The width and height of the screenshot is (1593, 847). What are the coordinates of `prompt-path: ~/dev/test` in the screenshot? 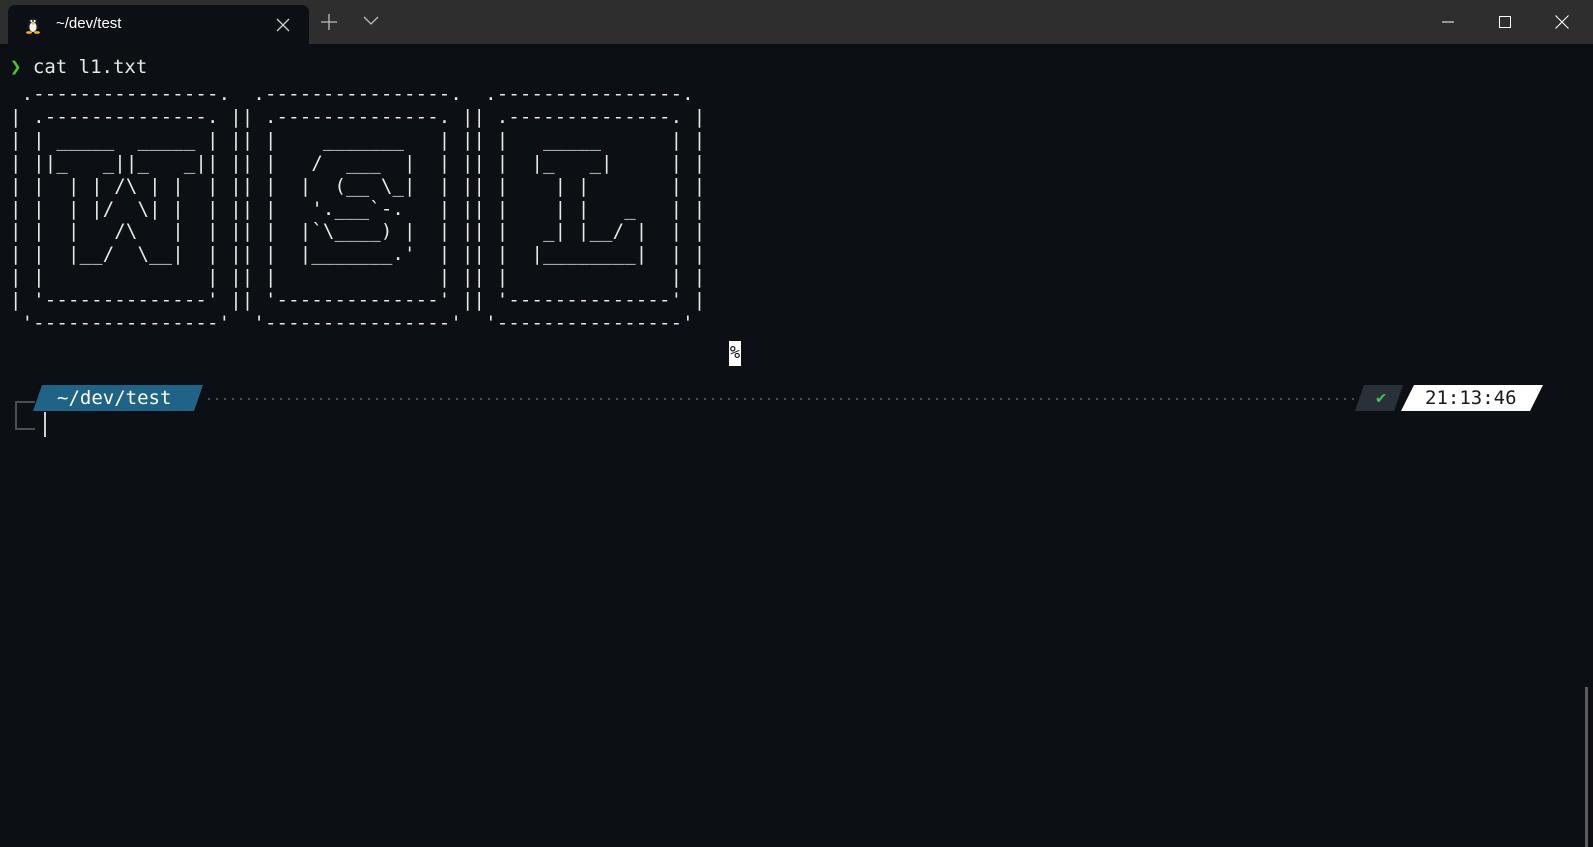 It's located at (114, 398).